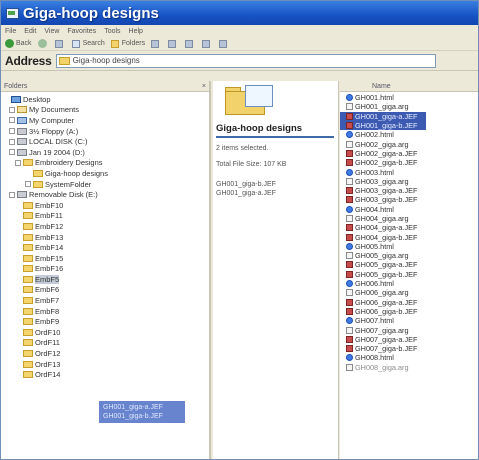 The width and height of the screenshot is (479, 460). I want to click on views-button, so click(224, 43).